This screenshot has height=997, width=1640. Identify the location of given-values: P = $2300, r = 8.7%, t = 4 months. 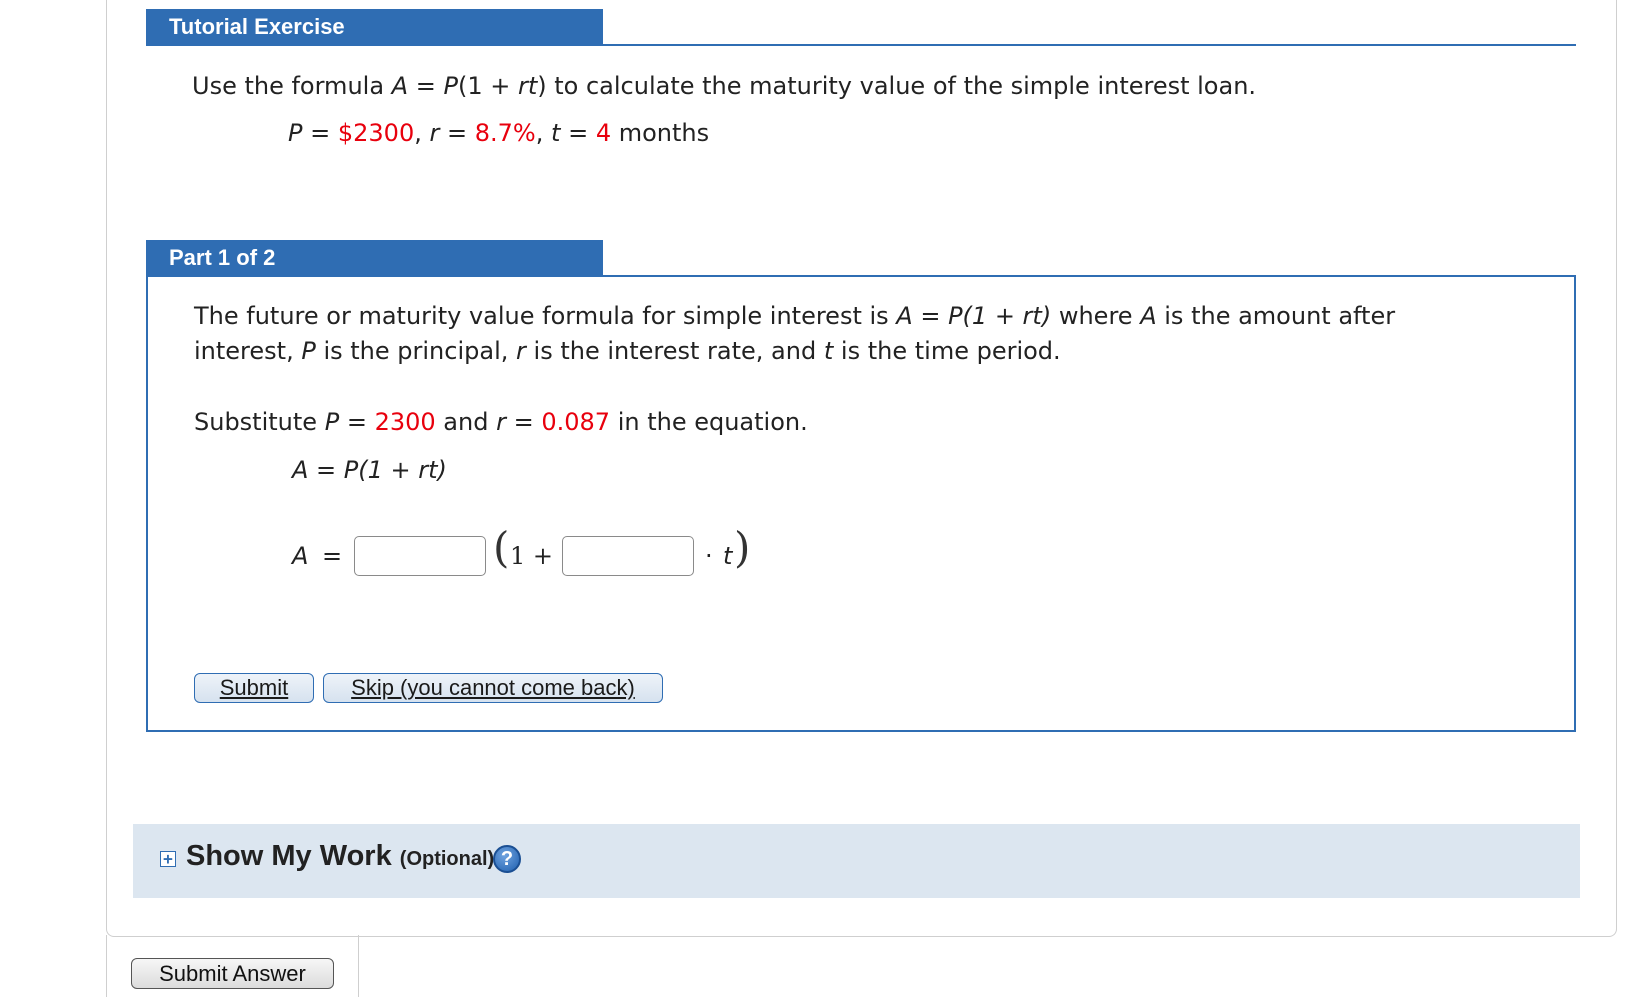
(498, 133).